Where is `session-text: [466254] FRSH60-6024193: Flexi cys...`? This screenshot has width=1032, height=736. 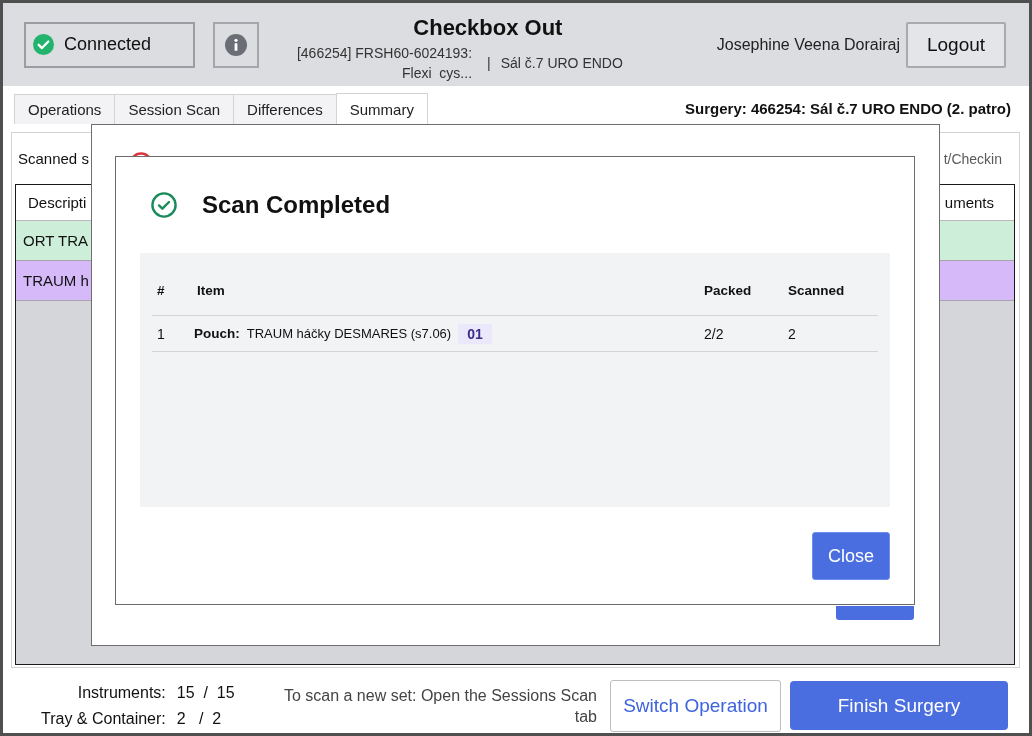
session-text: [466254] FRSH60-6024193: Flexi cys... is located at coordinates (384, 63).